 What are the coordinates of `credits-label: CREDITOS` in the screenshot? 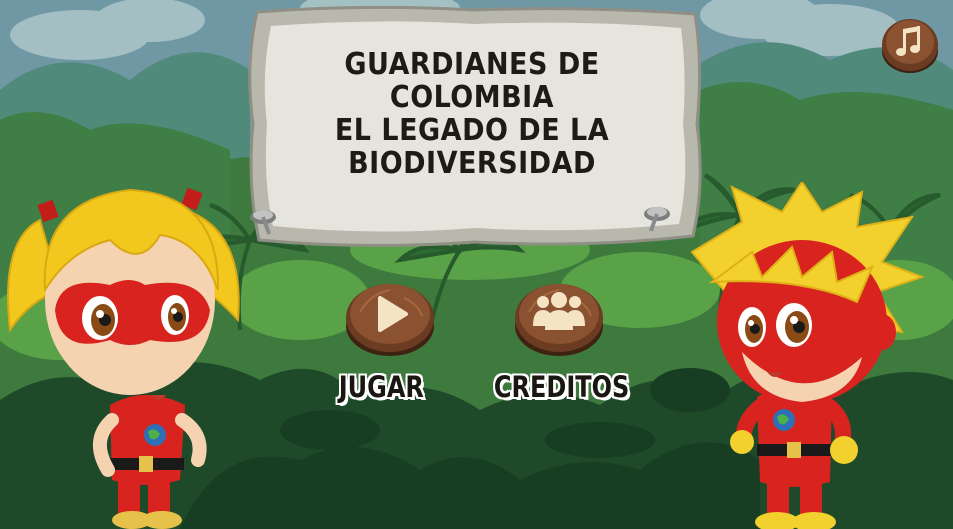 It's located at (561, 387).